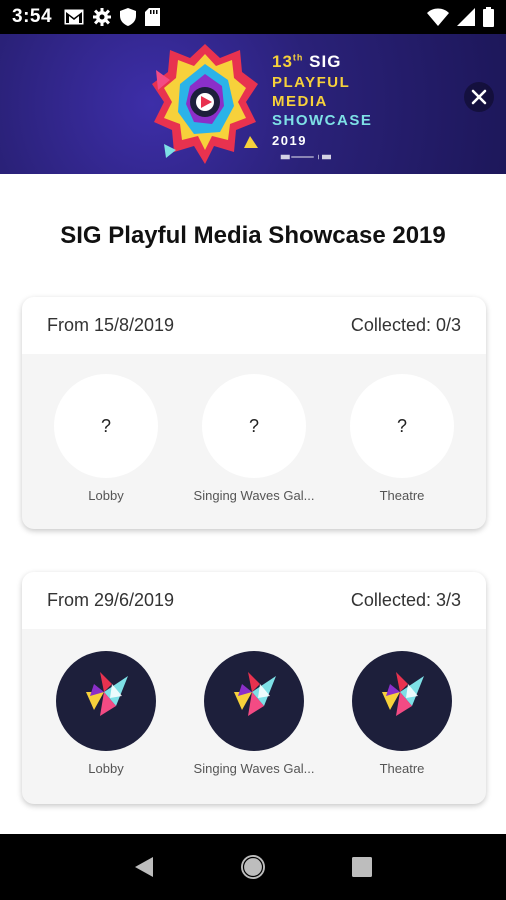 Image resolution: width=506 pixels, height=900 pixels. I want to click on home-button, so click(253, 867).